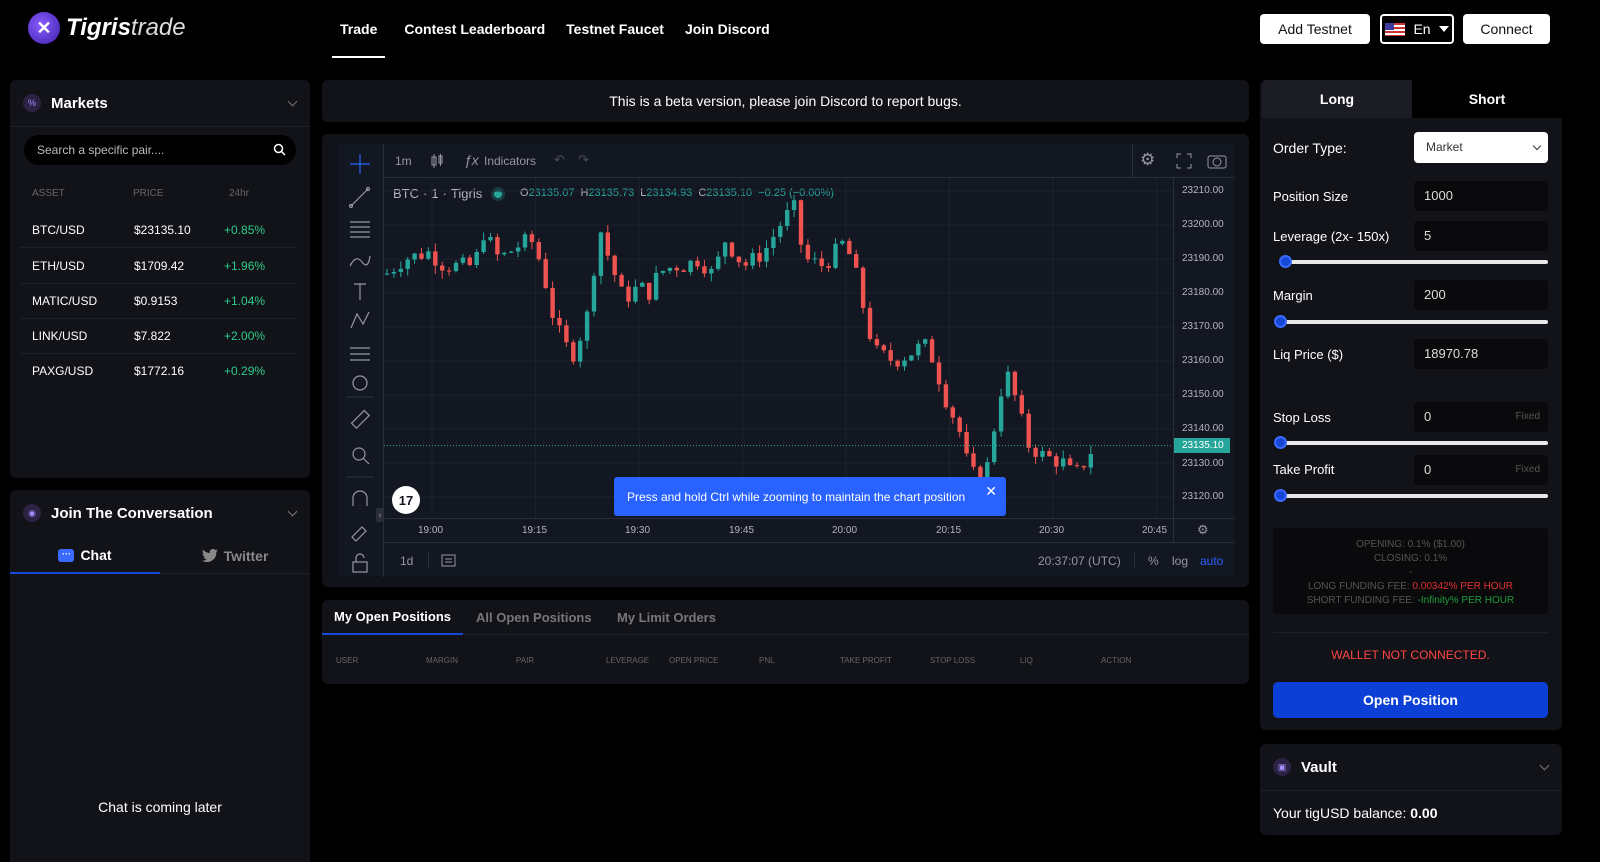  Describe the element at coordinates (245, 301) in the screenshot. I see `market-change: +1.04%` at that location.